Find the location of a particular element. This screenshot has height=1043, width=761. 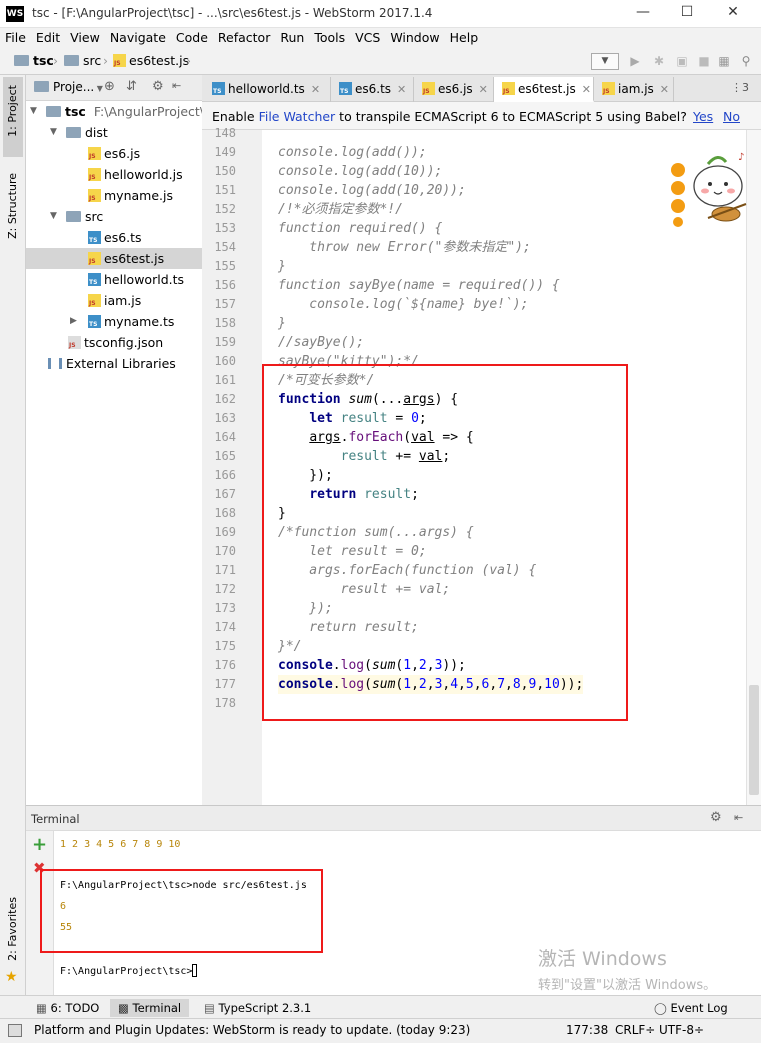

tree-item-selected: es6test.js is located at coordinates (114, 258).